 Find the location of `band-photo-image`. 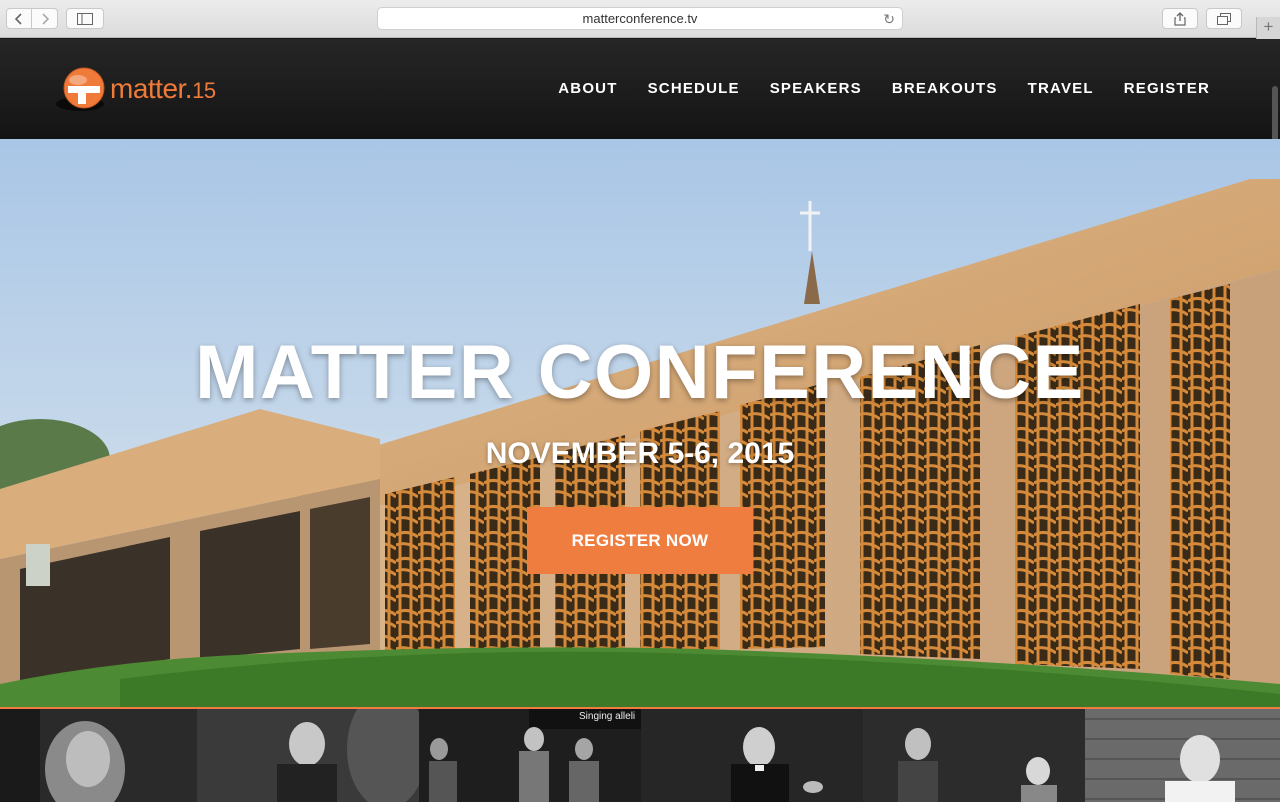

band-photo-image is located at coordinates (530, 755).